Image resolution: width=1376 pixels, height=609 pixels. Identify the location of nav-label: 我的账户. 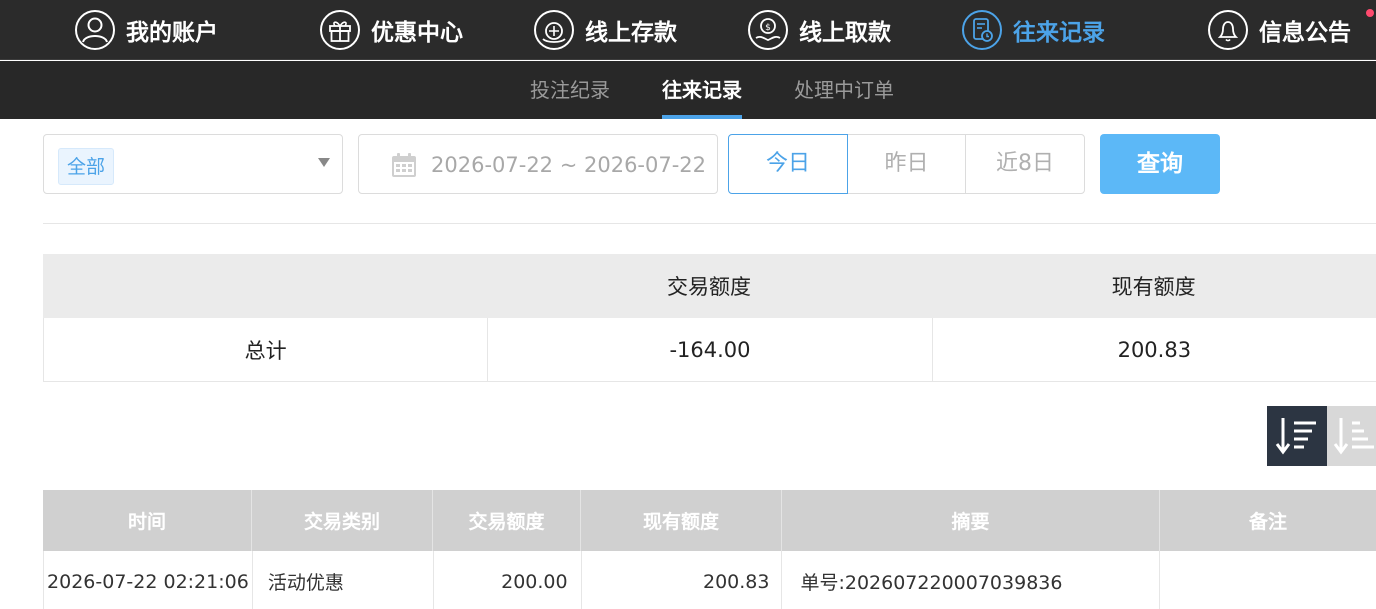
(172, 33).